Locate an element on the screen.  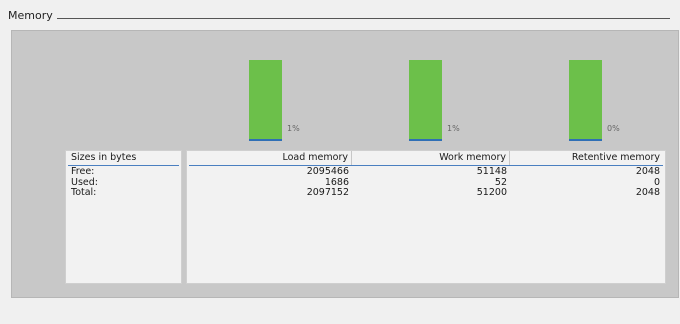
work-memory-percent: 1% is located at coordinates (453, 128).